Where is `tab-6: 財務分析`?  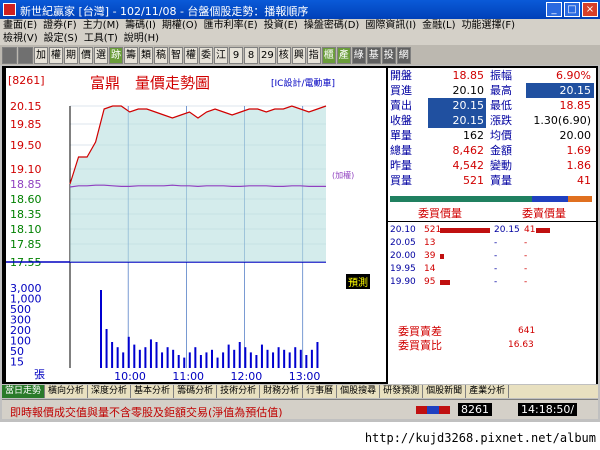 tab-6: 財務分析 is located at coordinates (282, 391).